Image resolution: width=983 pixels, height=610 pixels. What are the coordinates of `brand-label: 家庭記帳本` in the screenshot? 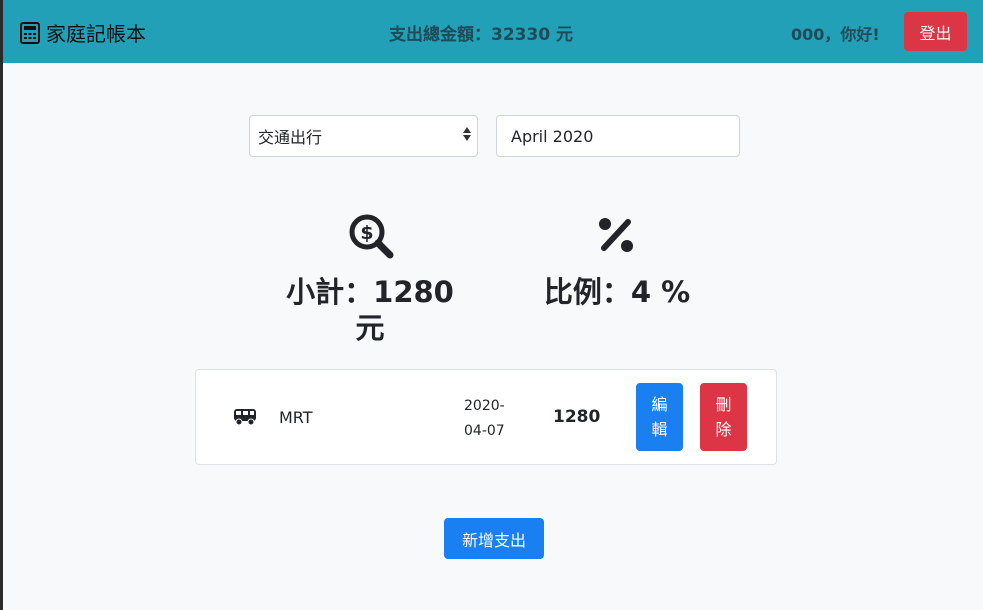 It's located at (96, 34).